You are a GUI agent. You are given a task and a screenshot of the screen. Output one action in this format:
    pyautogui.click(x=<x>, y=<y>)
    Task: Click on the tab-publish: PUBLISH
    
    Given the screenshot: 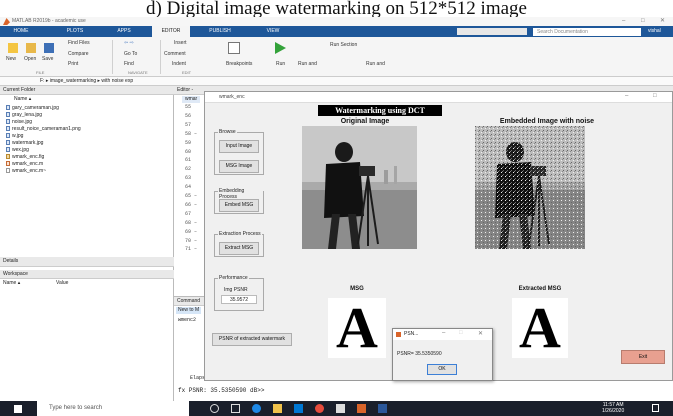 What is the action you would take?
    pyautogui.click(x=220, y=31)
    